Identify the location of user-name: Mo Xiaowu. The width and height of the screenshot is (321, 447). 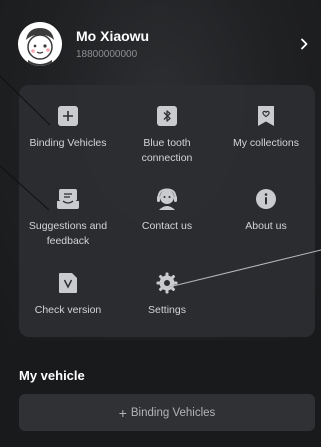
(113, 36).